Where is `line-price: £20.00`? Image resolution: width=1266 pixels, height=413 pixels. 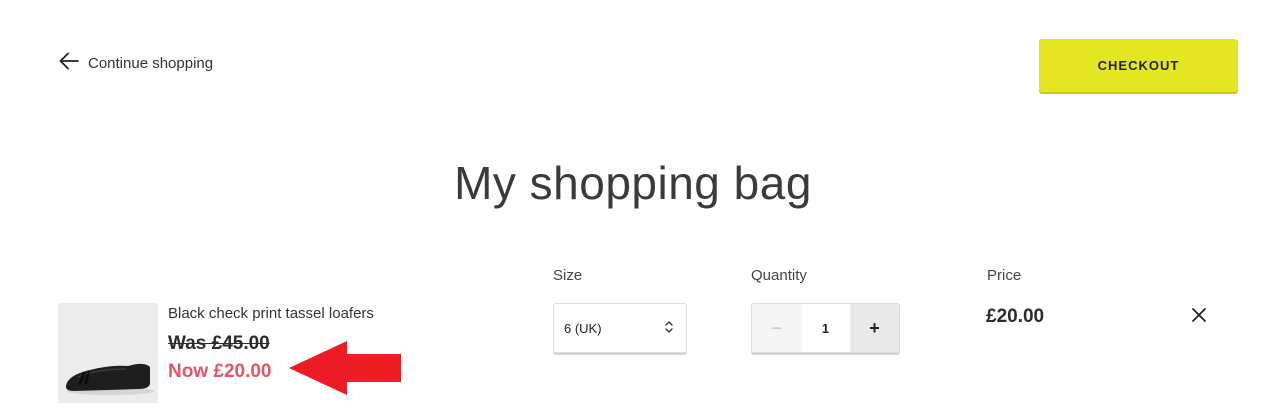
line-price: £20.00 is located at coordinates (1015, 316).